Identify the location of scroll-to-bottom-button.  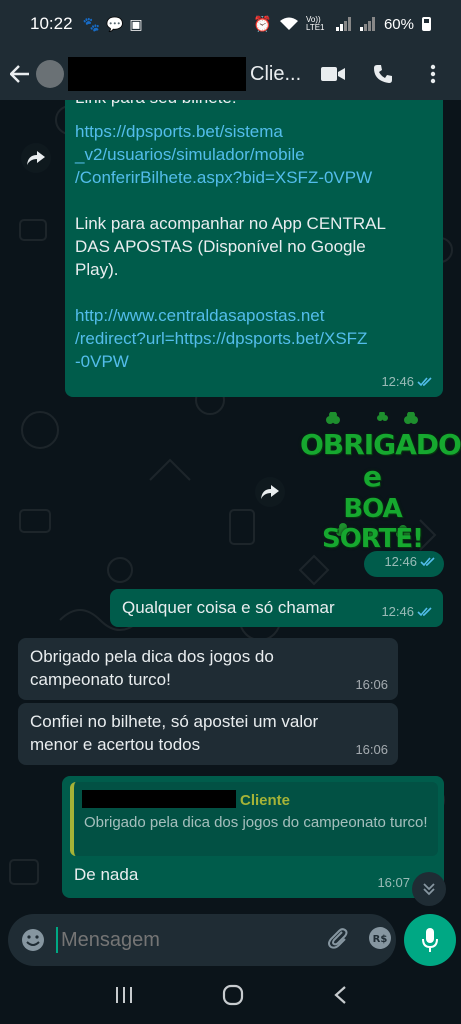
(429, 889).